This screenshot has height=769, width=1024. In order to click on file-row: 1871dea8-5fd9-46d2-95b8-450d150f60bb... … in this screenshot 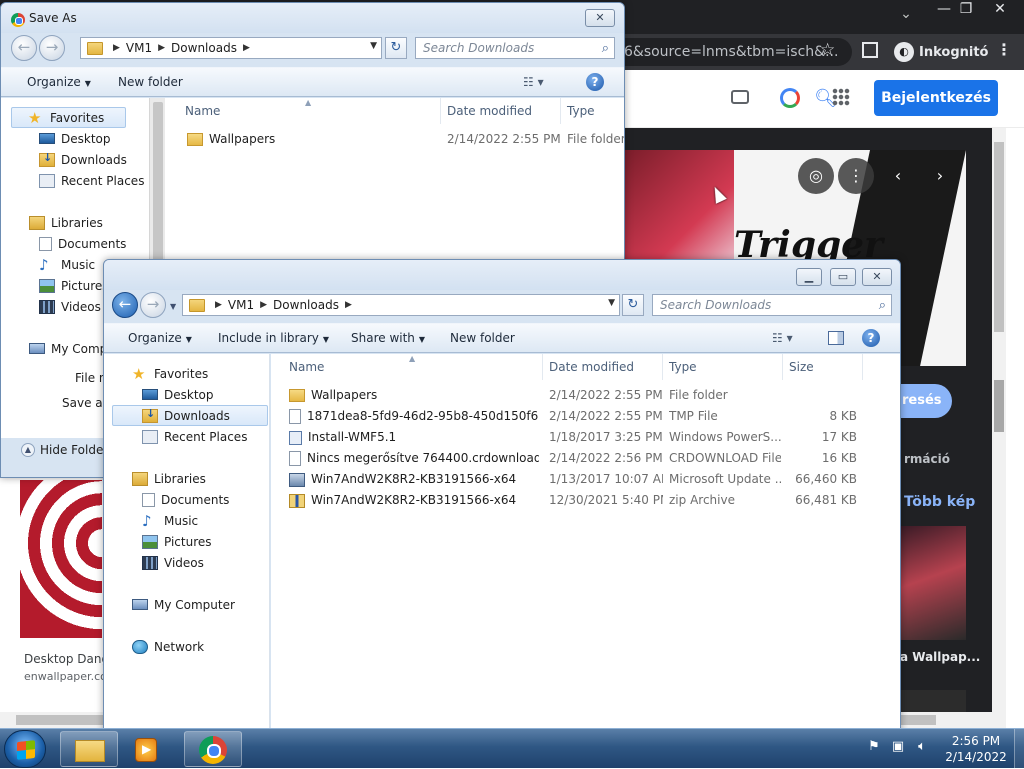, I will do `click(571, 416)`.